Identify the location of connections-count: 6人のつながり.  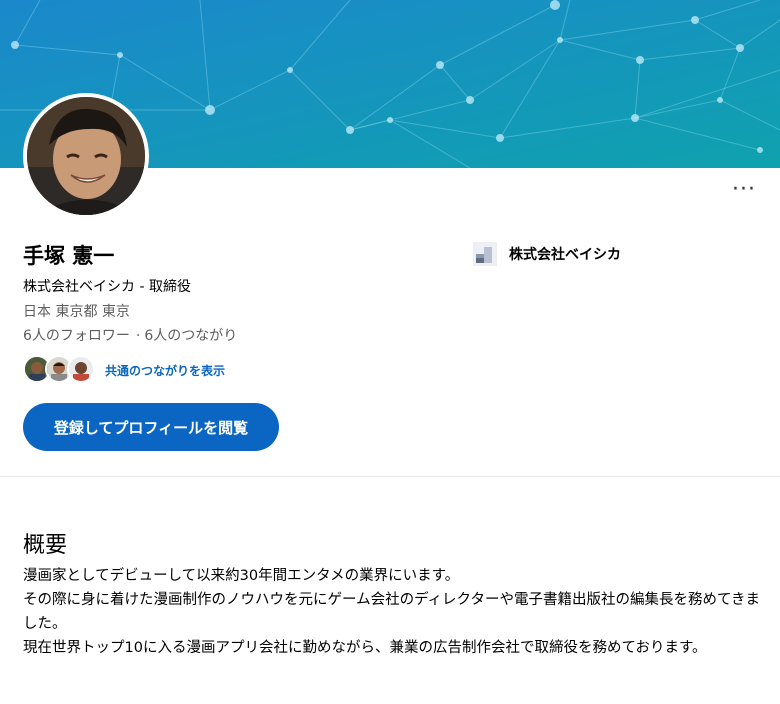
(191, 336).